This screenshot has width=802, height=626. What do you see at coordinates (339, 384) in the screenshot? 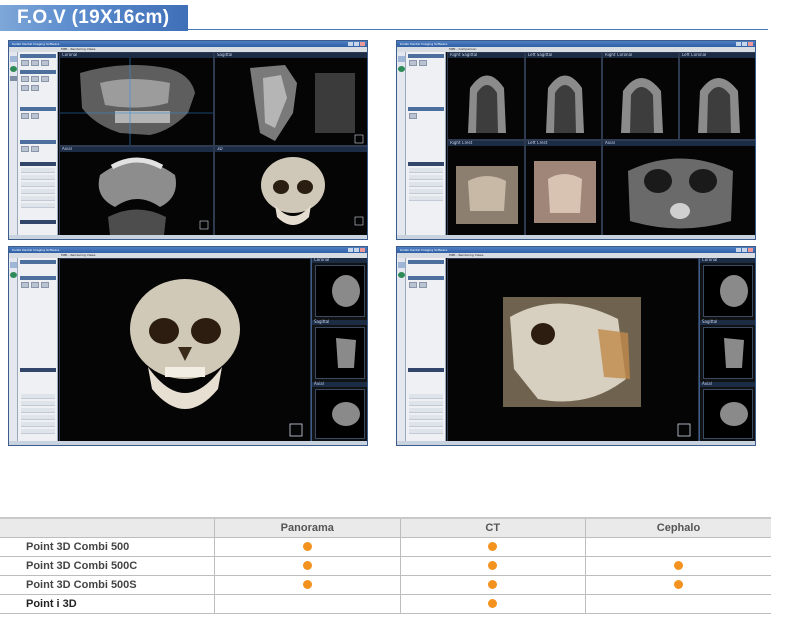
I see `viewport-header: Axial` at bounding box center [339, 384].